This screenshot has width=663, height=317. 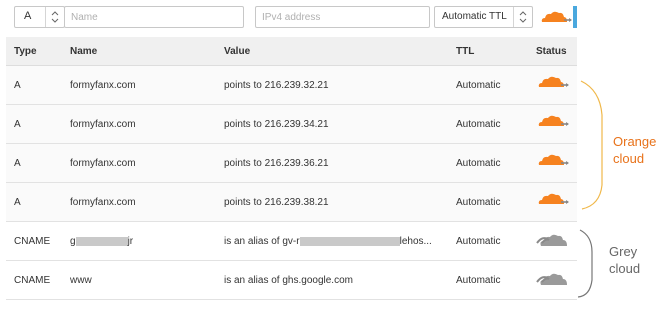 I want to click on annotation-brackets, so click(x=590, y=189).